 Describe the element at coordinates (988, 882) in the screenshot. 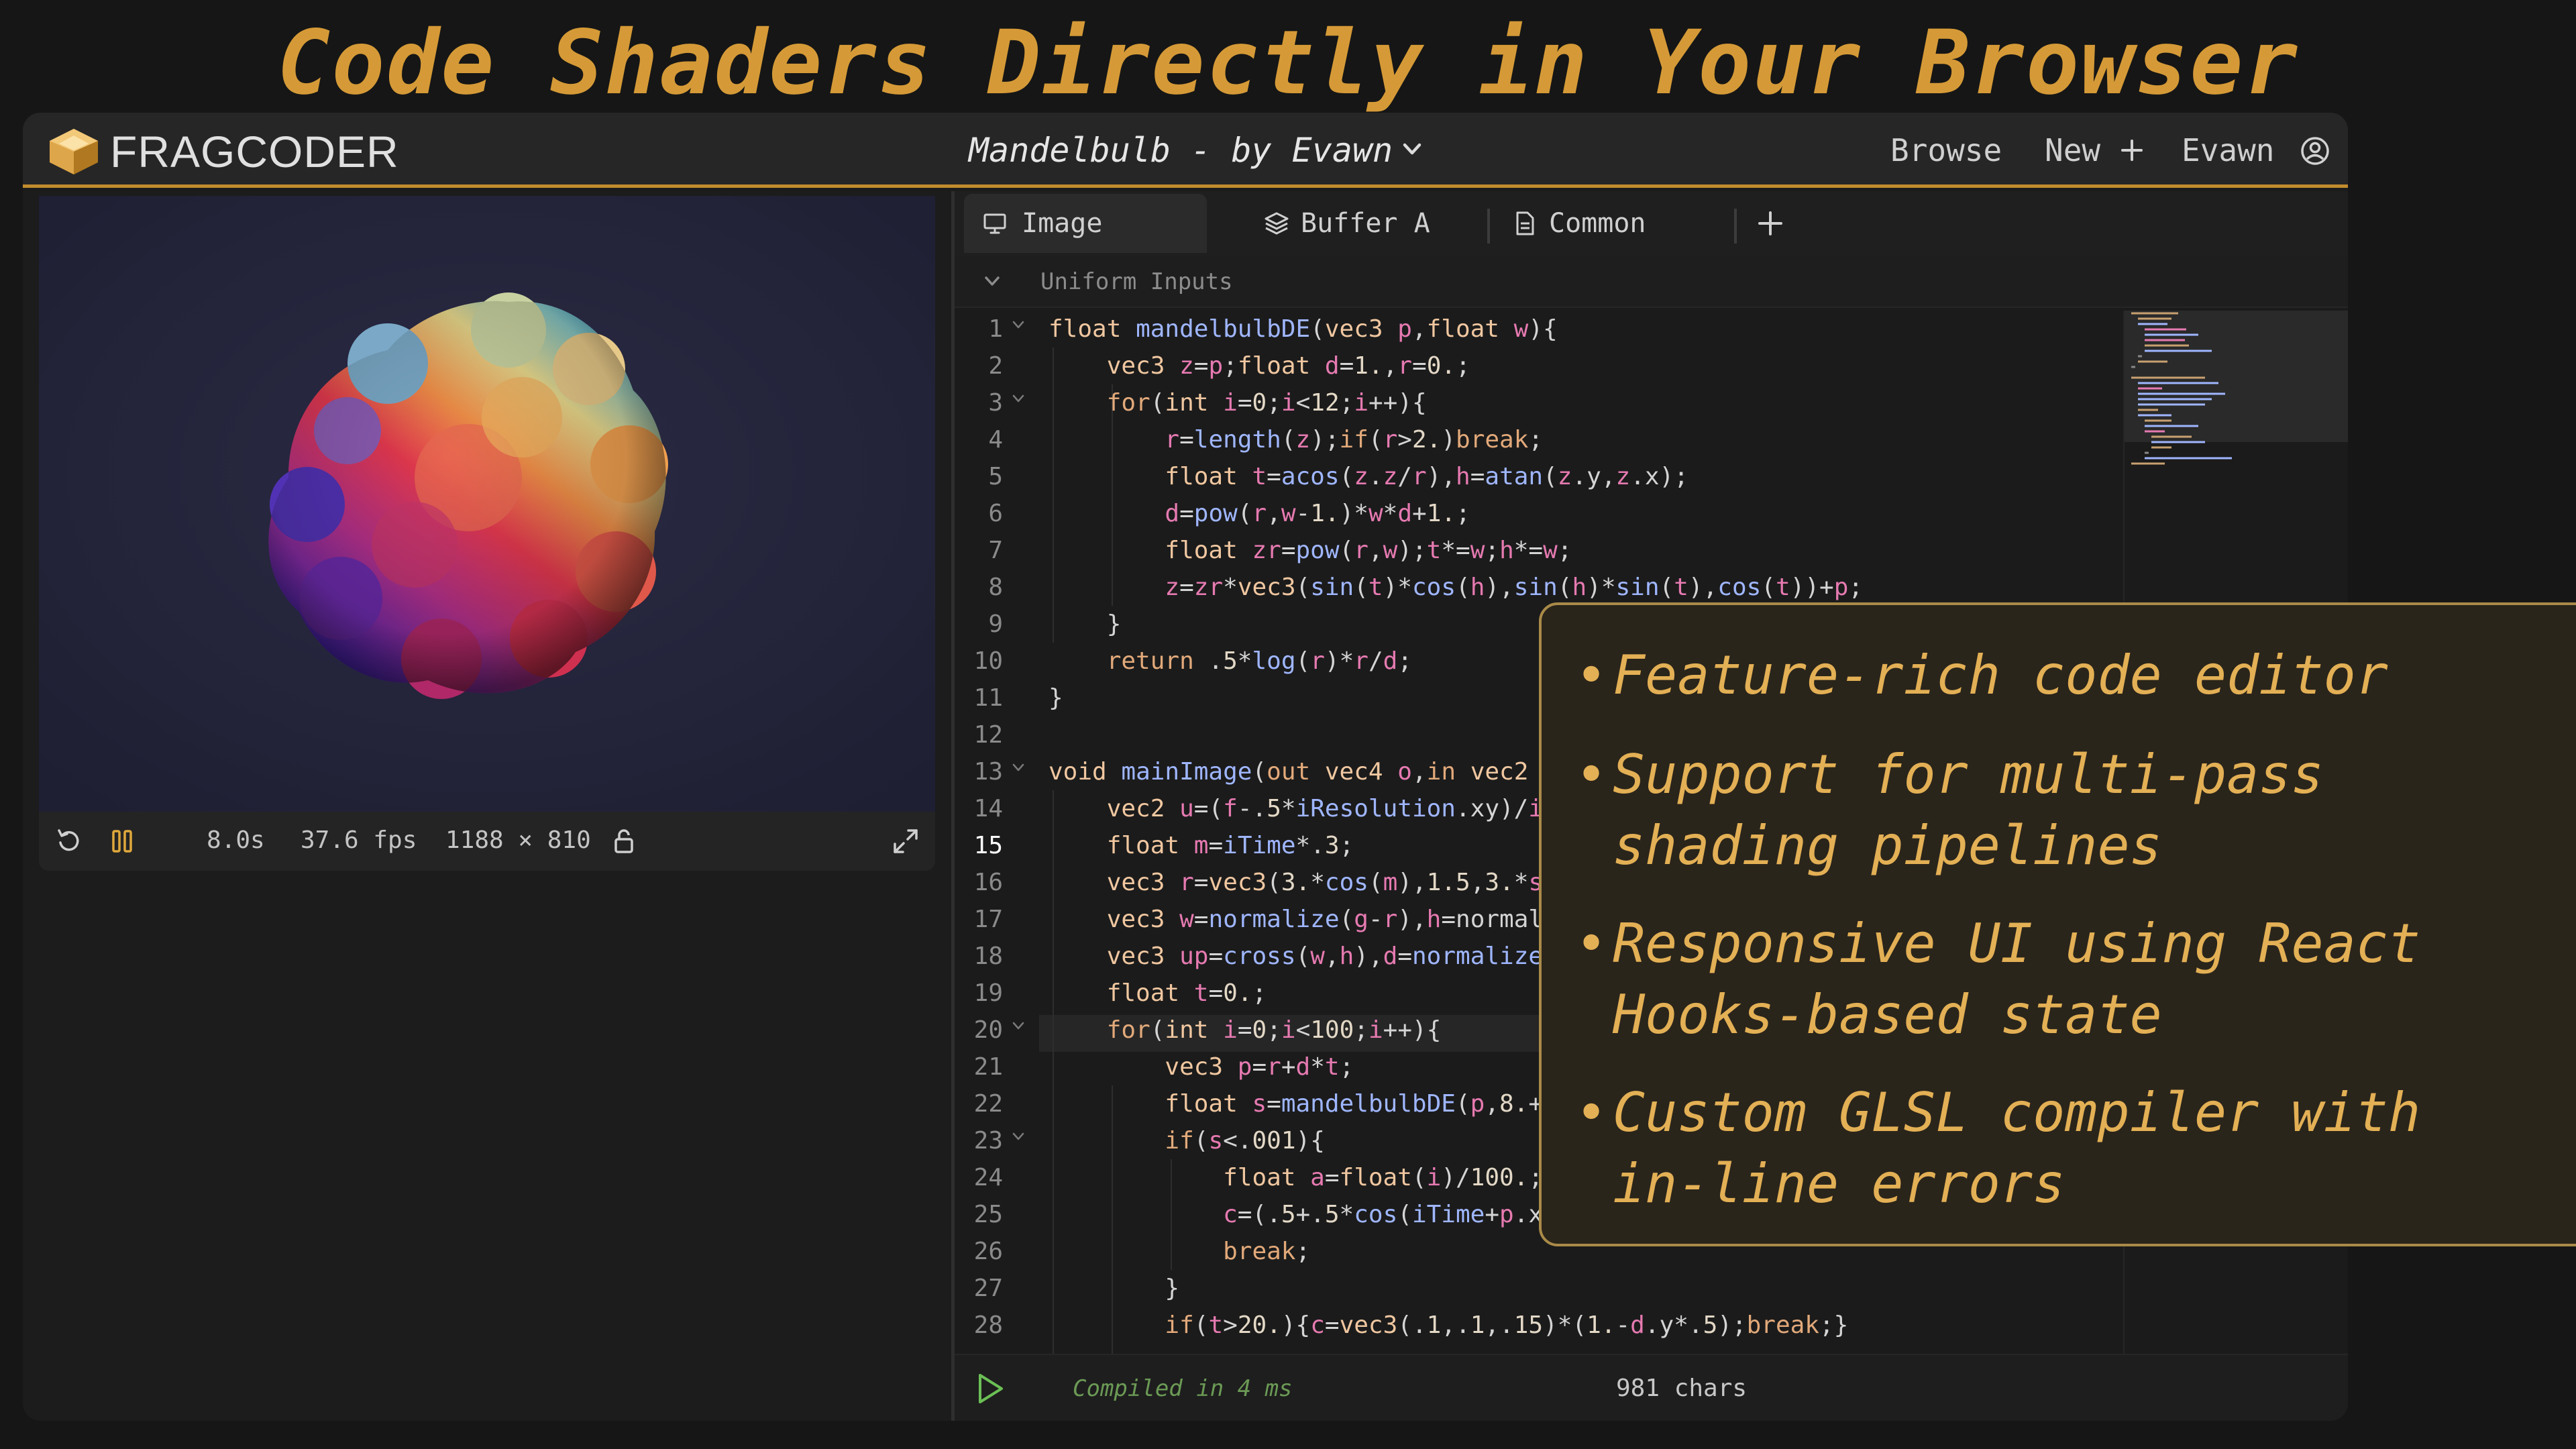

I see `line-number: 16` at that location.